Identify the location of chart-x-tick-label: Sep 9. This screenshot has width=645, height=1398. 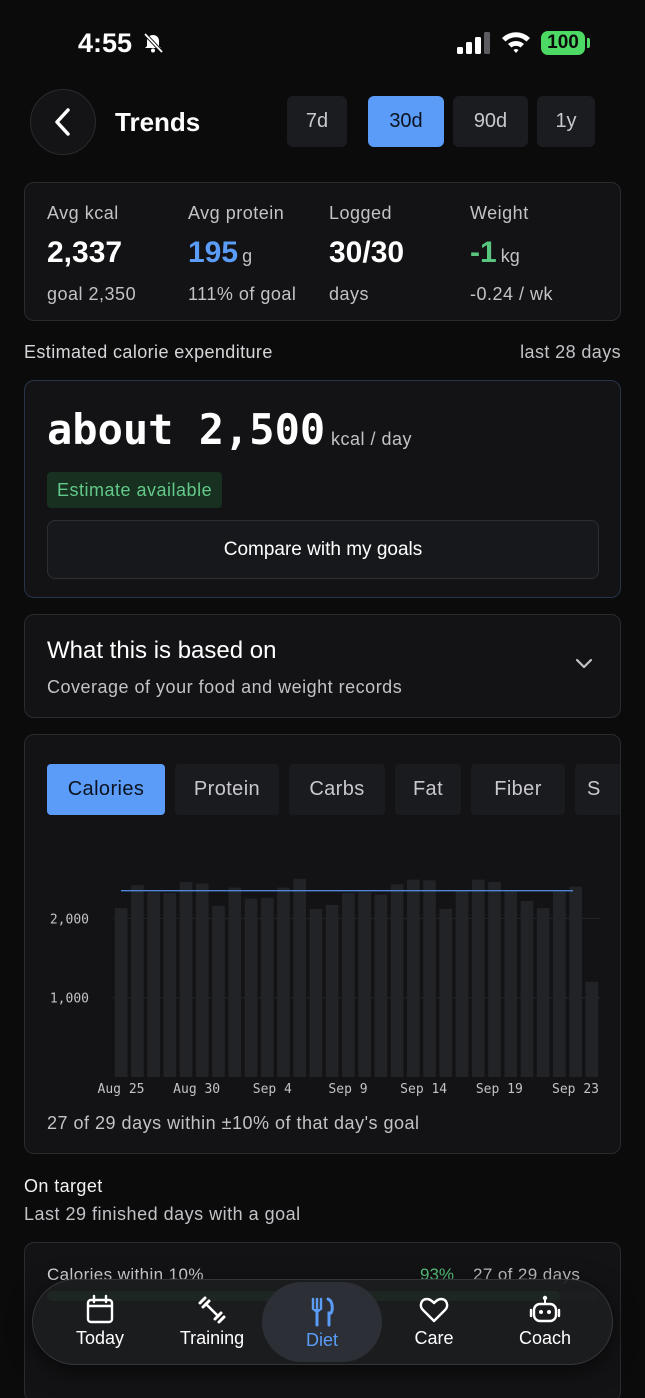
(347, 1089).